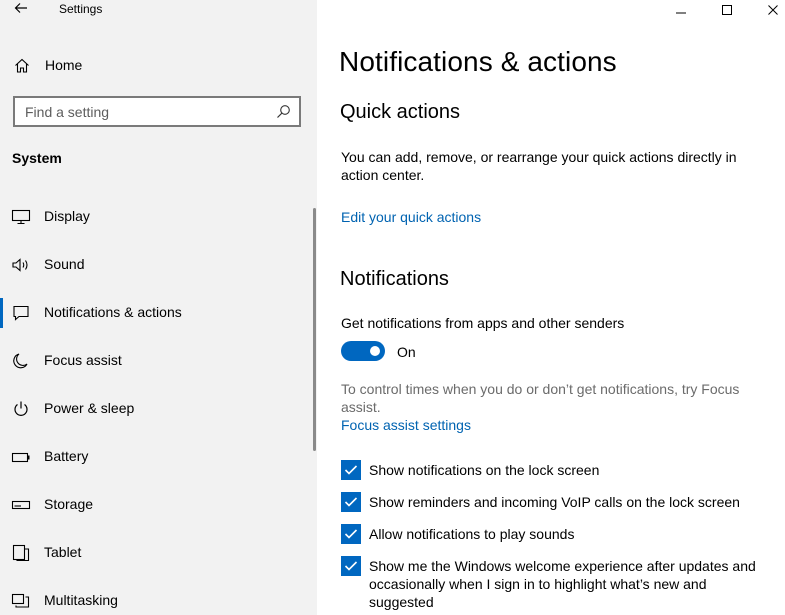 The height and width of the screenshot is (615, 785). Describe the element at coordinates (89, 408) in the screenshot. I see `sidebar-item-label: Power & sleep` at that location.